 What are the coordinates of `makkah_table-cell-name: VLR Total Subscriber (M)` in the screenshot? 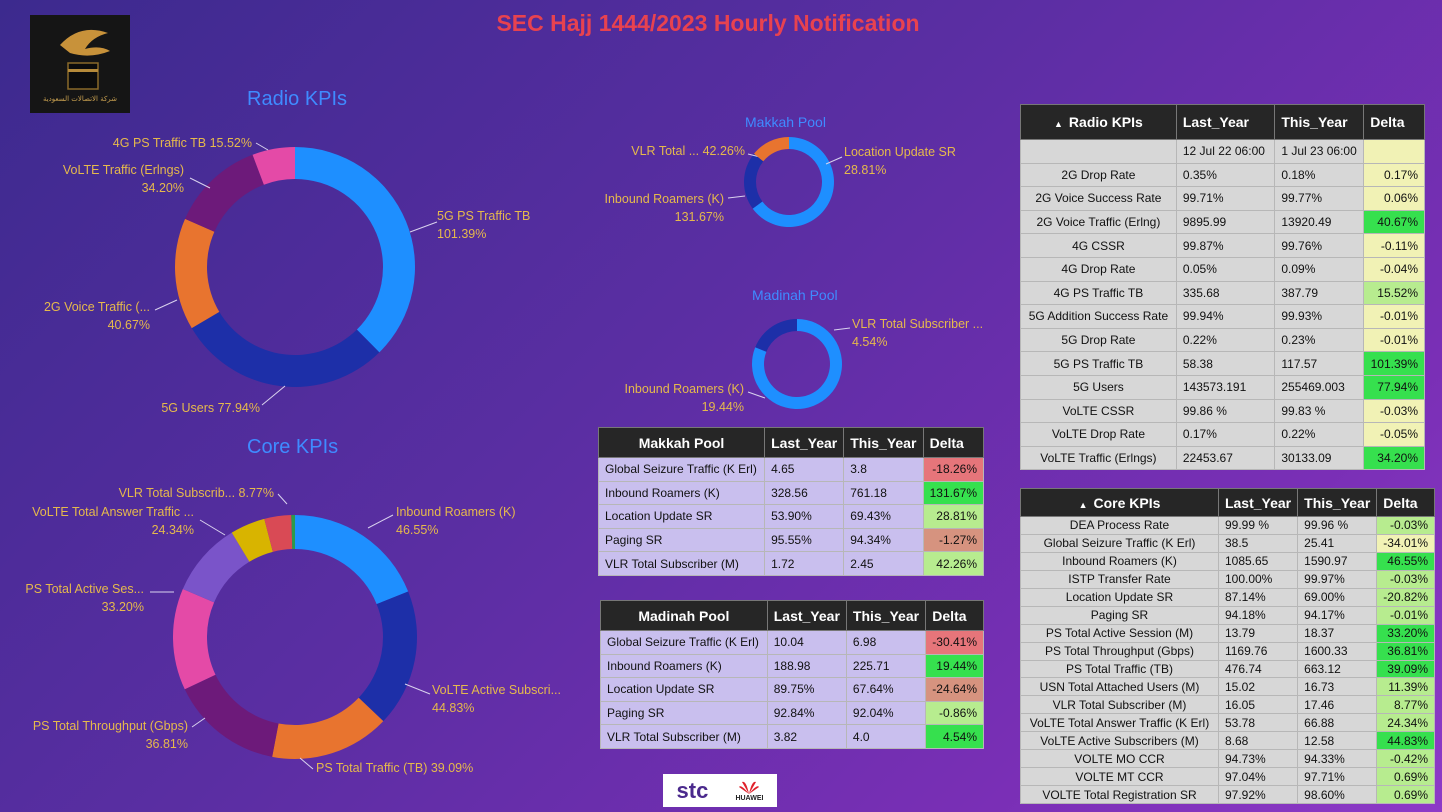 It's located at (681, 563).